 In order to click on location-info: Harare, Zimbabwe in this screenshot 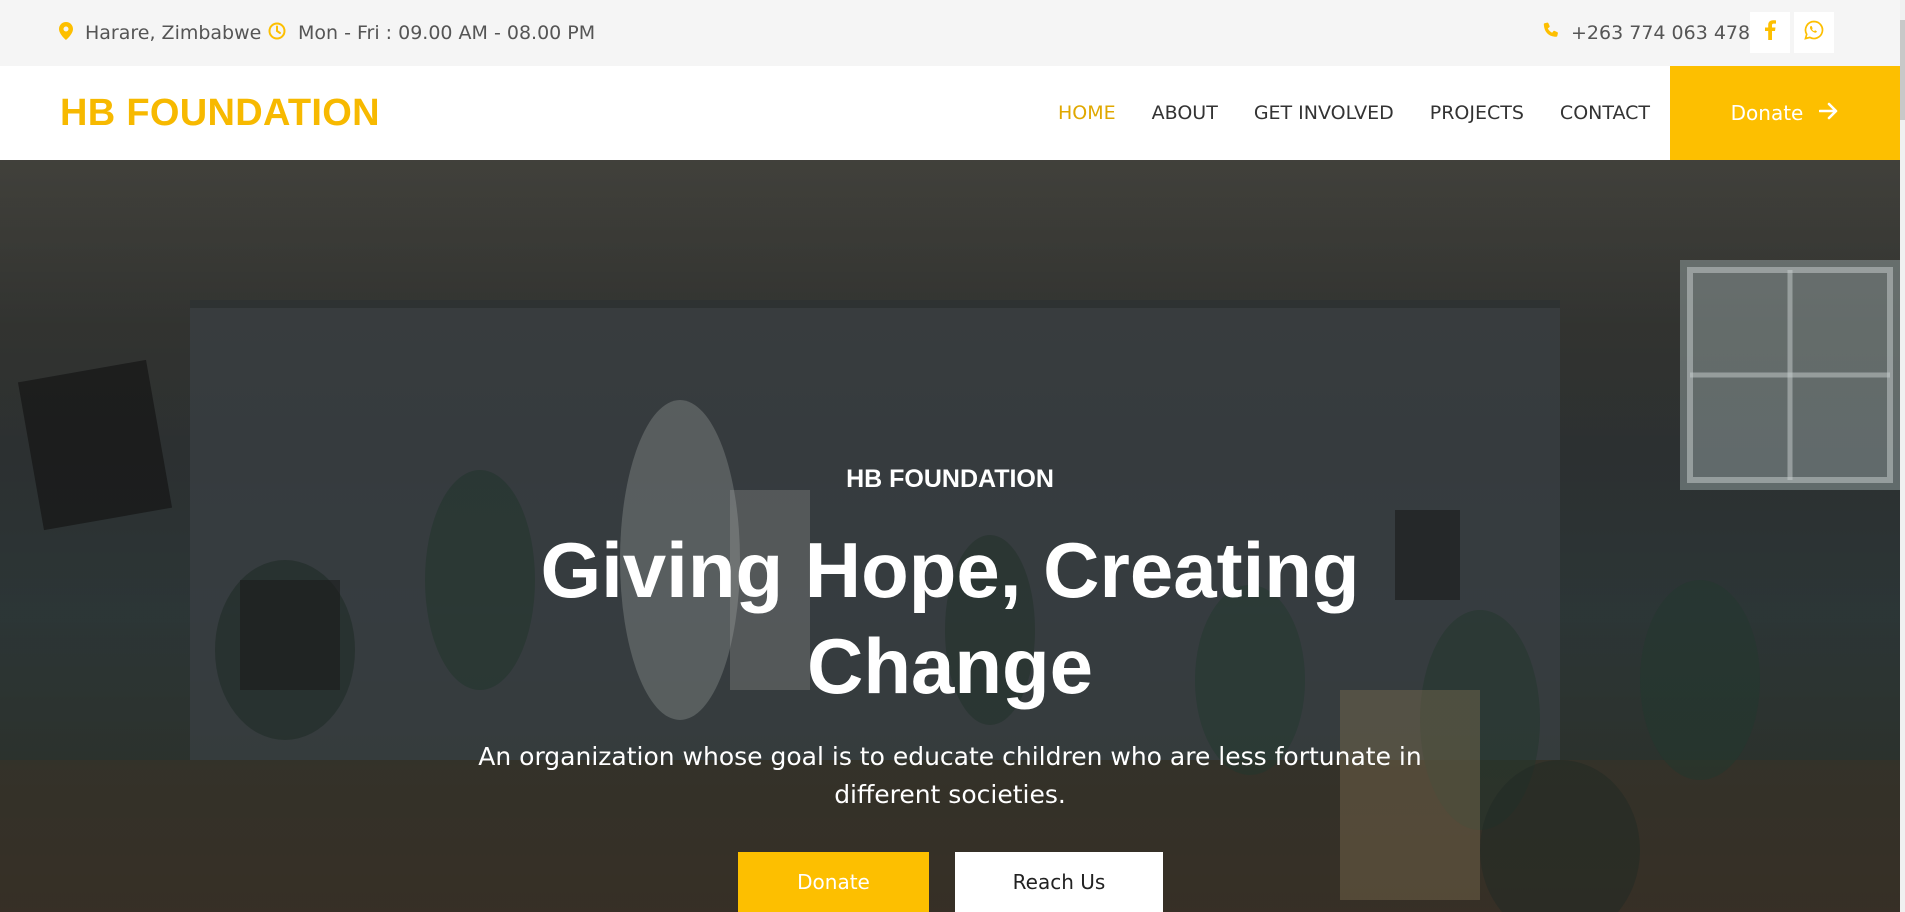, I will do `click(160, 33)`.